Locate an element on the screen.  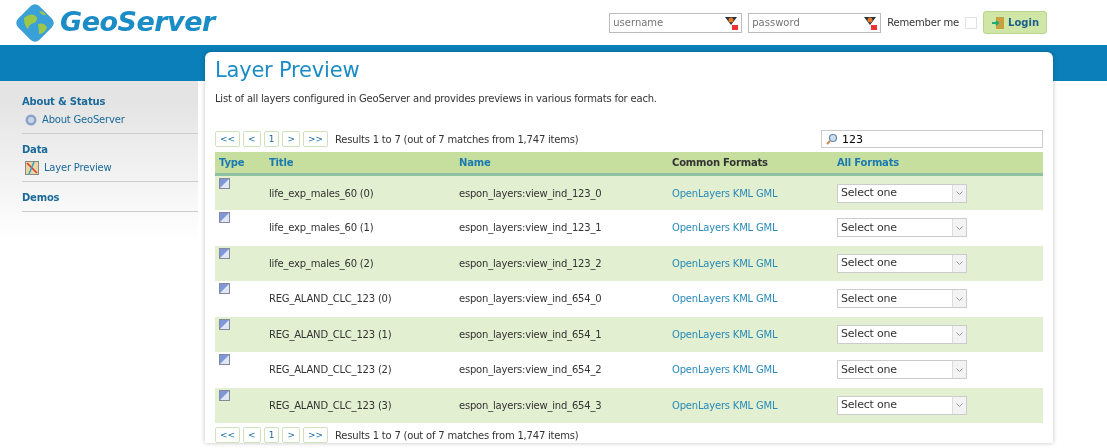
table-cell: espon_layers:view_ind_654_2 is located at coordinates (530, 370).